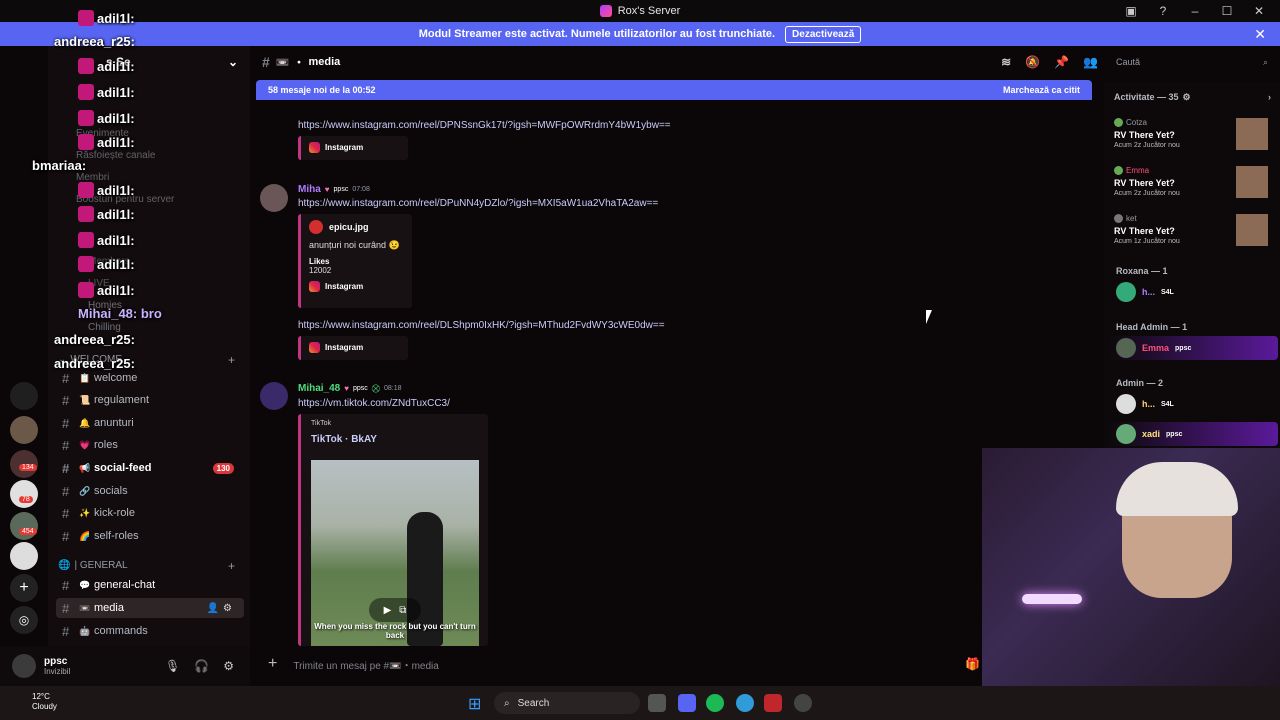  What do you see at coordinates (57, 666) in the screenshot?
I see `user-info: ppsc Invizibil` at bounding box center [57, 666].